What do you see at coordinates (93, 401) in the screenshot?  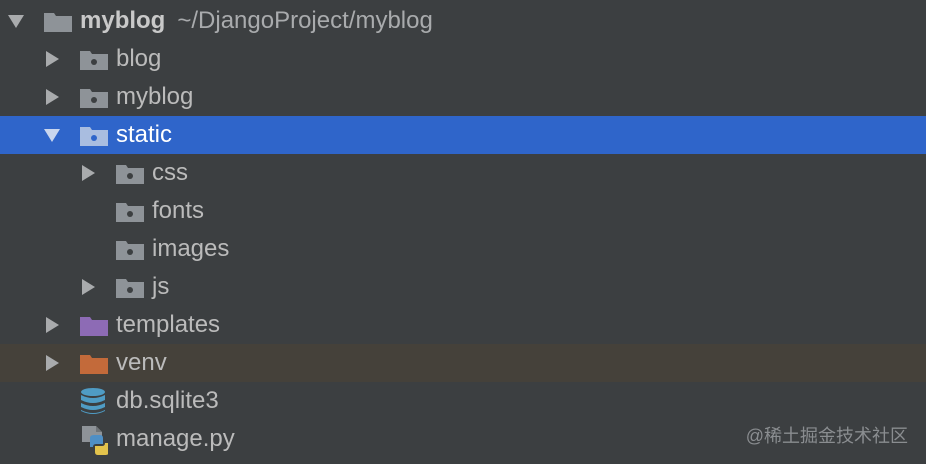 I see `database-icon` at bounding box center [93, 401].